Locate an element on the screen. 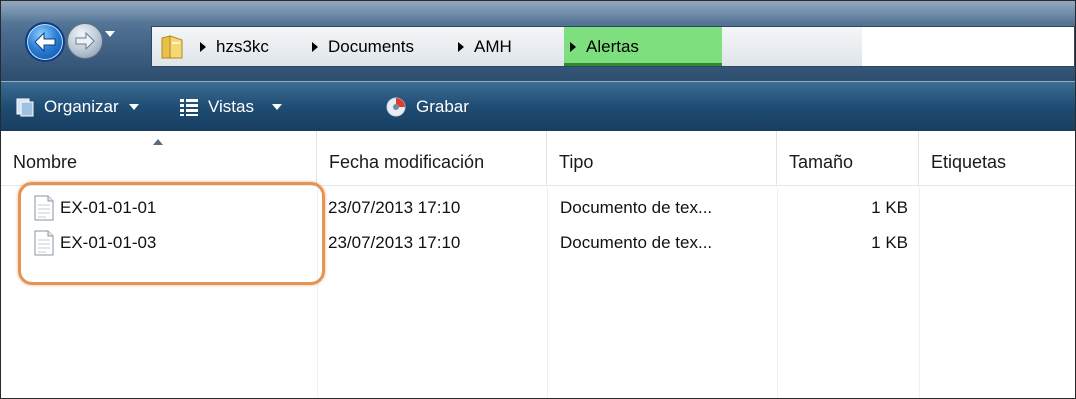  sort-ascending-icon is located at coordinates (158, 142).